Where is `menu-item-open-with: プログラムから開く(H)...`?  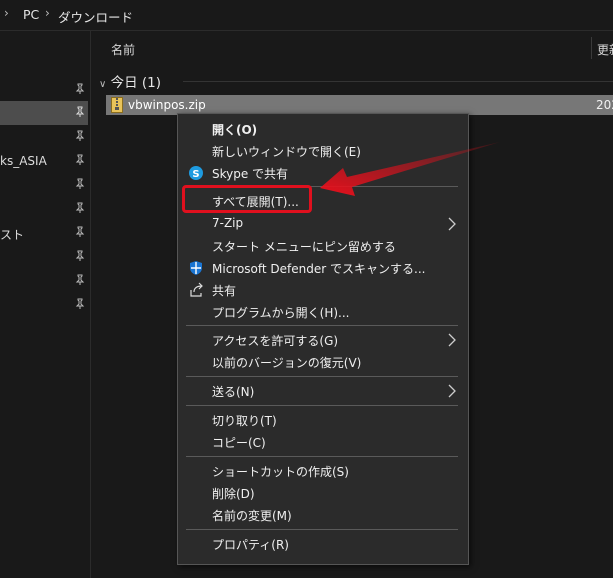
menu-item-open-with: プログラムから開く(H)... is located at coordinates (323, 312).